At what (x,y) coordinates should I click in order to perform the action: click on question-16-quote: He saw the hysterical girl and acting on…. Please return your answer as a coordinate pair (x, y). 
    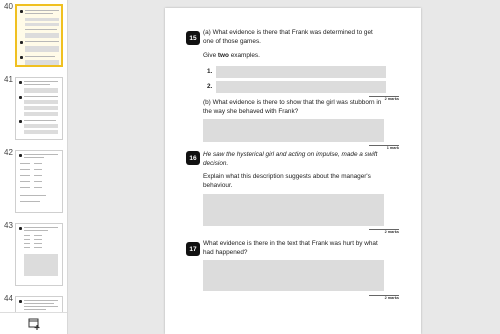
    Looking at the image, I should click on (290, 159).